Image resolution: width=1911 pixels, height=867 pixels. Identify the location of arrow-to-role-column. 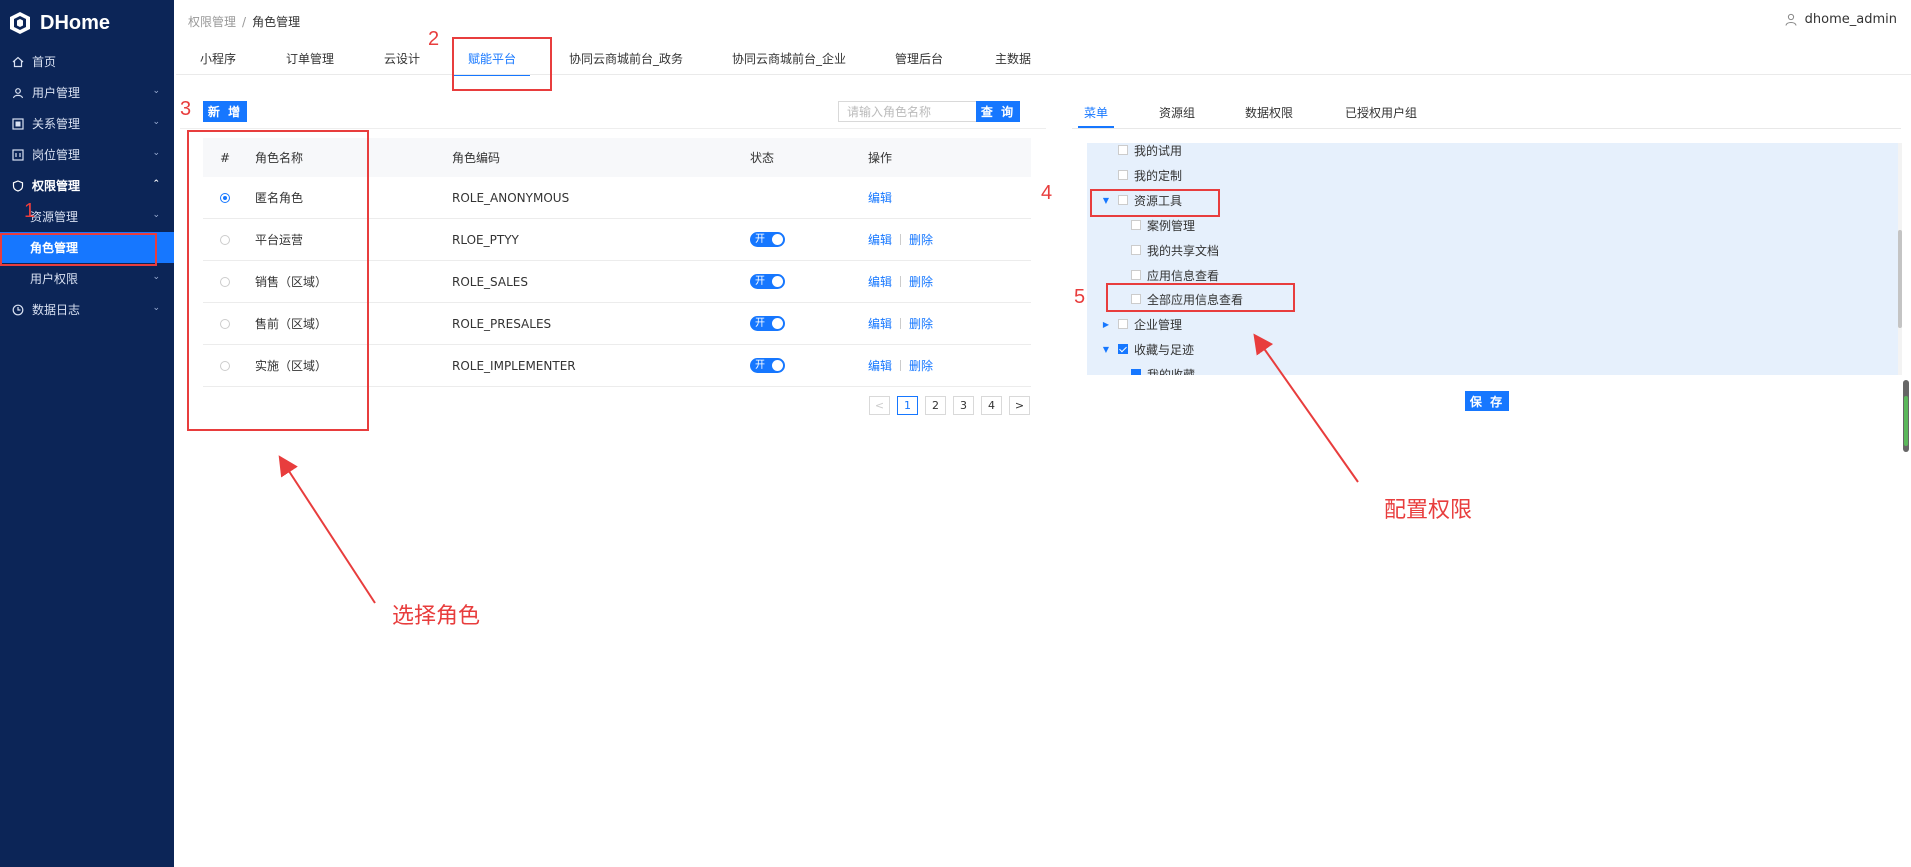
(327, 529).